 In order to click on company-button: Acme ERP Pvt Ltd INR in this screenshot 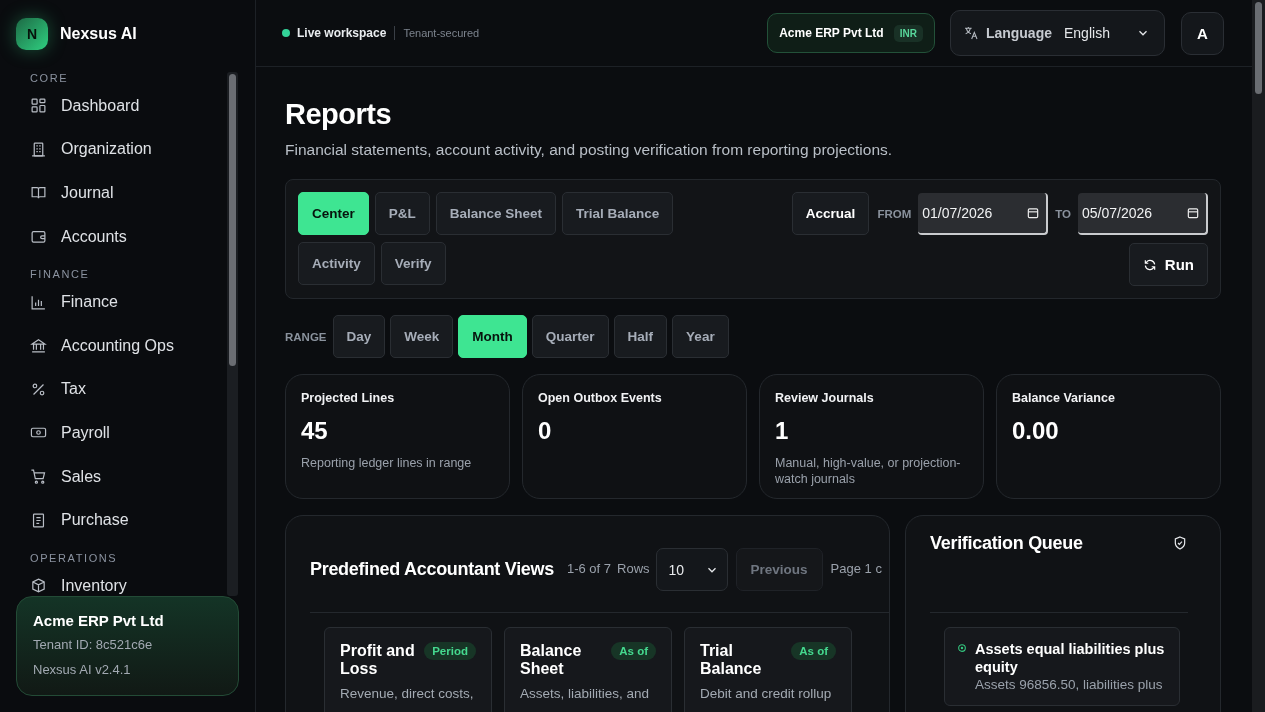, I will do `click(851, 33)`.